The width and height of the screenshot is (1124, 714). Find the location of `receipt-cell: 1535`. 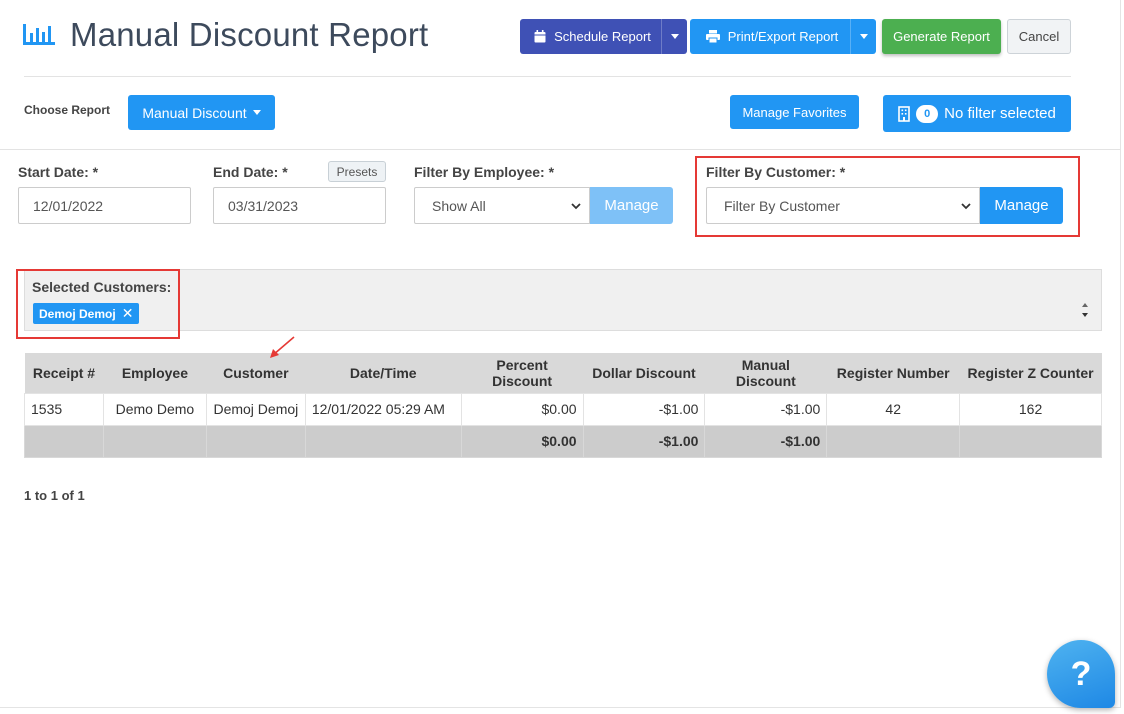

receipt-cell: 1535 is located at coordinates (64, 409).